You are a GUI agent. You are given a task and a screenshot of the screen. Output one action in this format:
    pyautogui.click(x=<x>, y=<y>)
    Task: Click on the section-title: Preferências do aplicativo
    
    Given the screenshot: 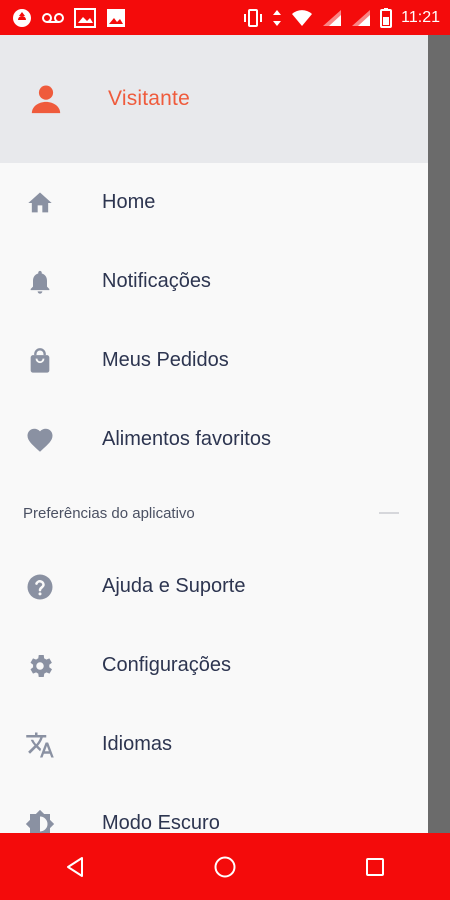 What is the action you would take?
    pyautogui.click(x=109, y=513)
    